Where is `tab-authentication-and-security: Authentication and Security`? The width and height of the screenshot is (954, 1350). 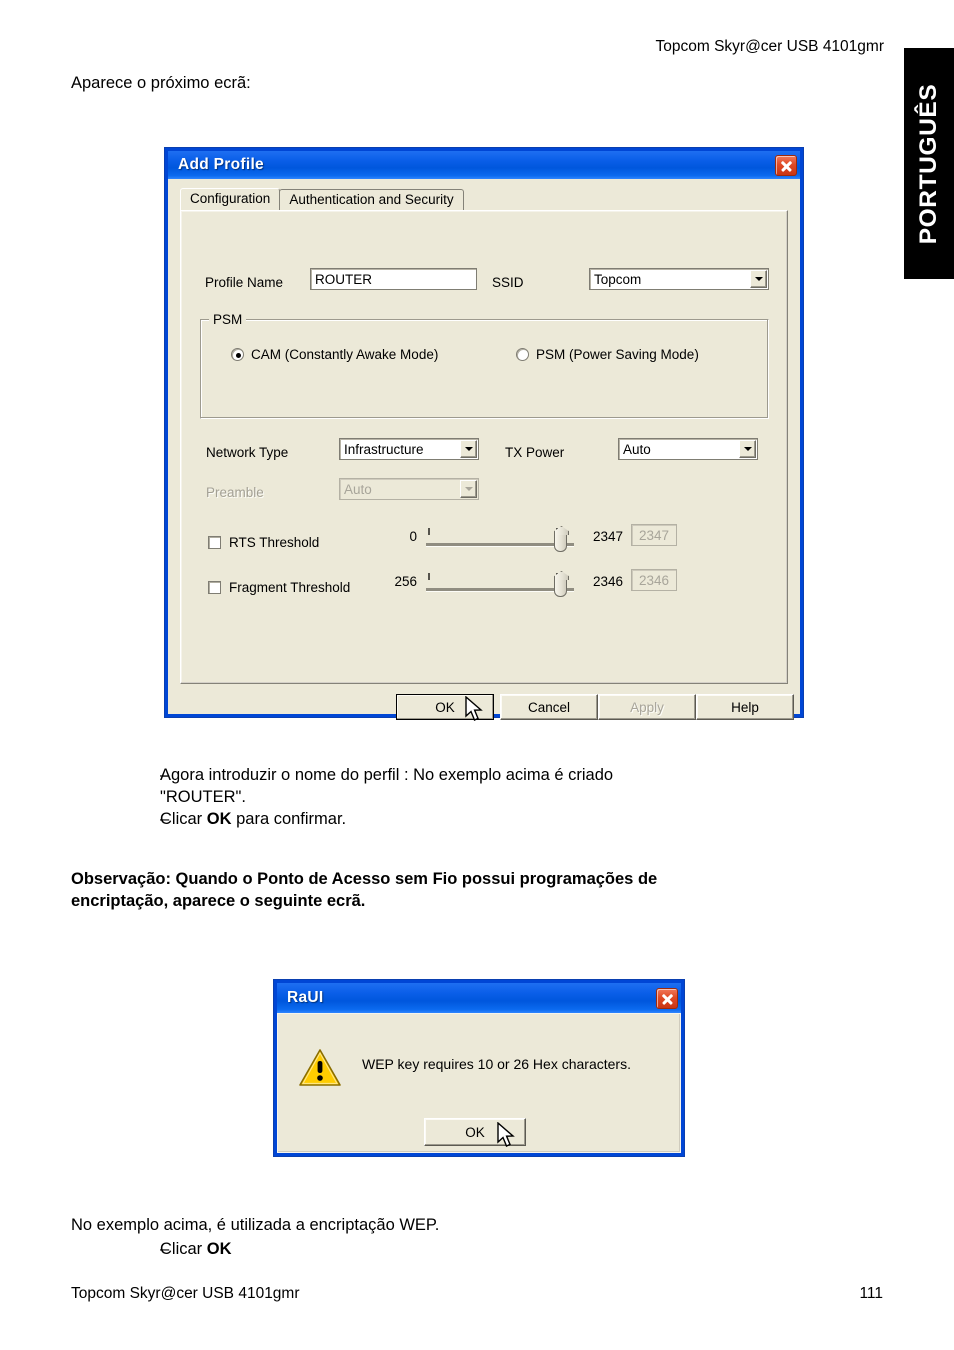 tab-authentication-and-security: Authentication and Security is located at coordinates (371, 199).